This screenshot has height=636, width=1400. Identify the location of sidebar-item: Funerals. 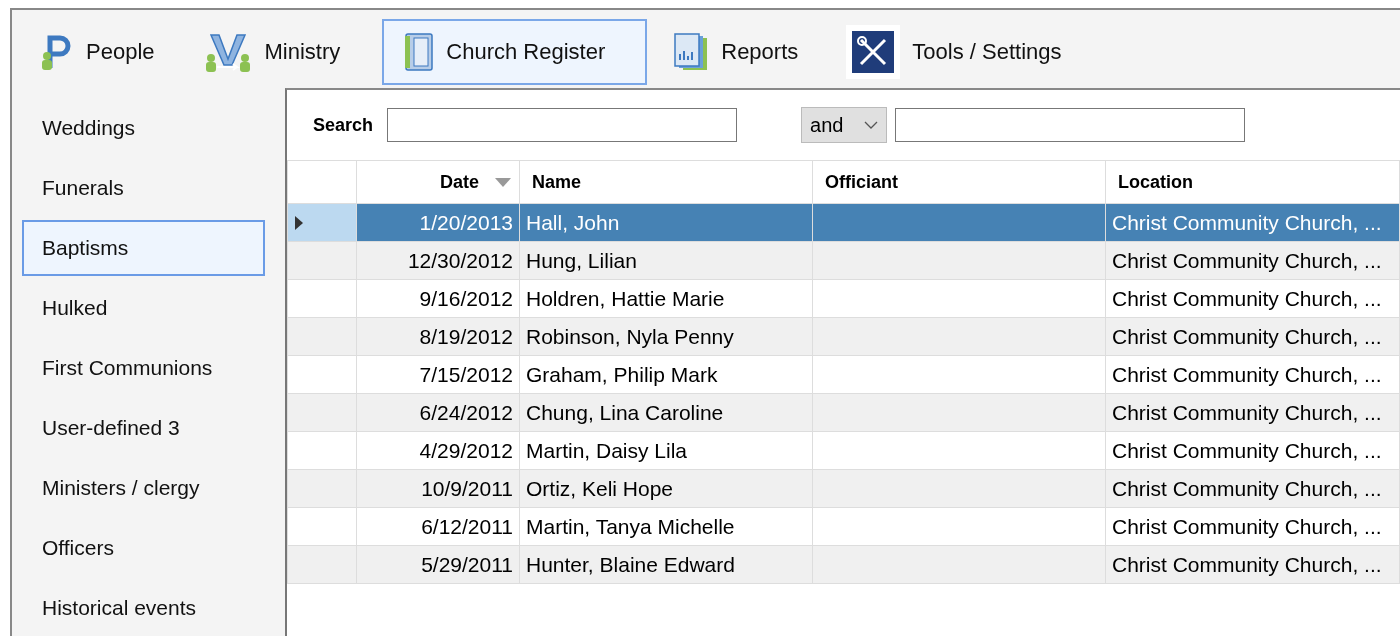
(143, 188).